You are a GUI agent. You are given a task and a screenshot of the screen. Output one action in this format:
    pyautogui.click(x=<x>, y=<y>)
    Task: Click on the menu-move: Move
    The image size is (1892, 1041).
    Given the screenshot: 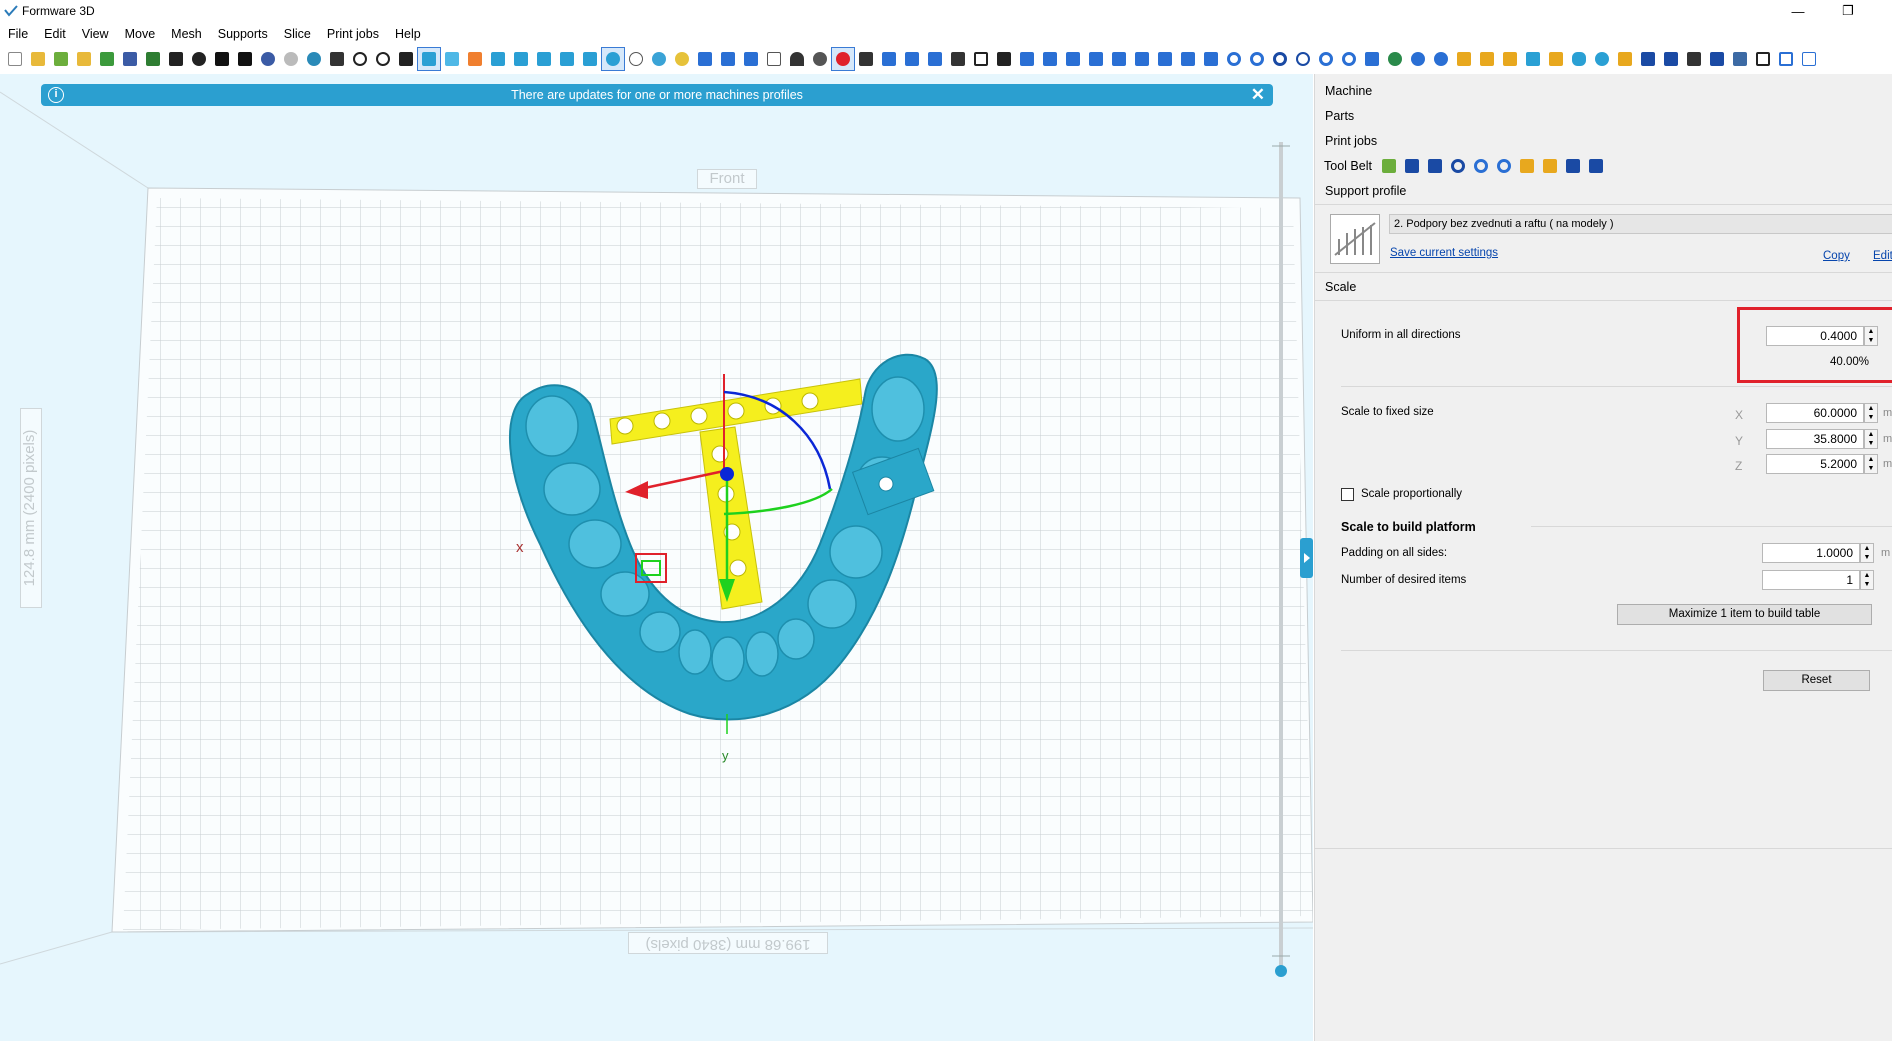 What is the action you would take?
    pyautogui.click(x=140, y=34)
    